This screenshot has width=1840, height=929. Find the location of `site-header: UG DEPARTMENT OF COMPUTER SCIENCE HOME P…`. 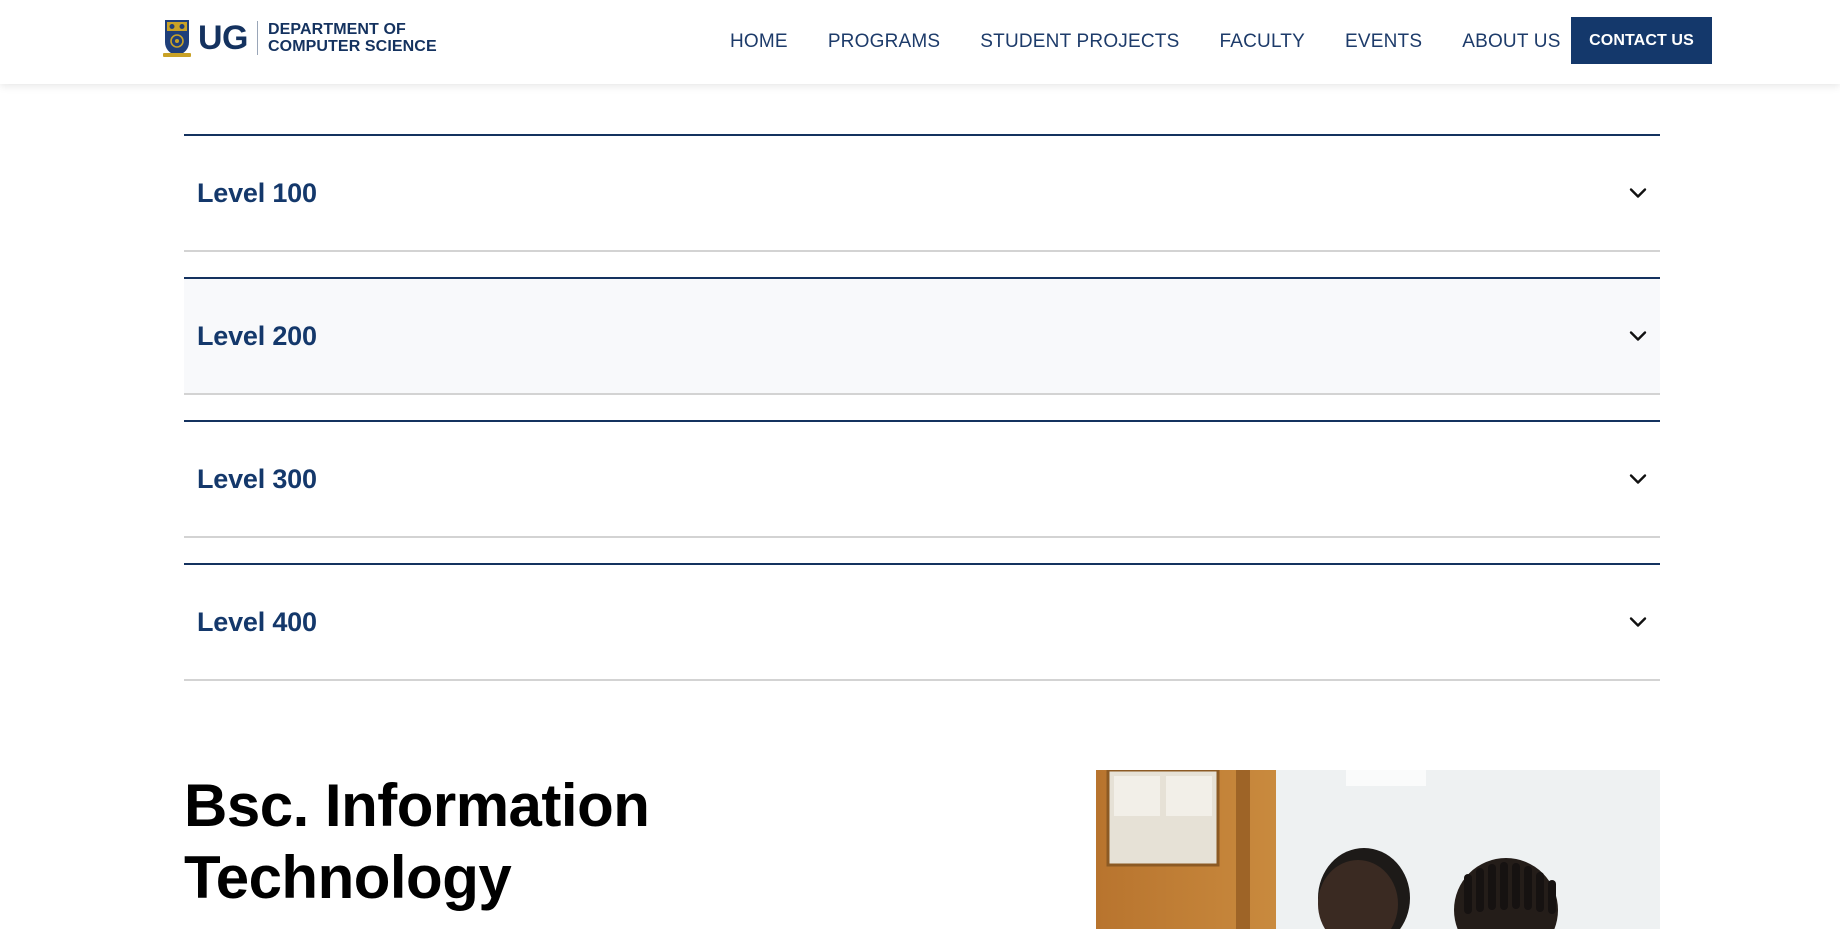

site-header: UG DEPARTMENT OF COMPUTER SCIENCE HOME P… is located at coordinates (920, 42).